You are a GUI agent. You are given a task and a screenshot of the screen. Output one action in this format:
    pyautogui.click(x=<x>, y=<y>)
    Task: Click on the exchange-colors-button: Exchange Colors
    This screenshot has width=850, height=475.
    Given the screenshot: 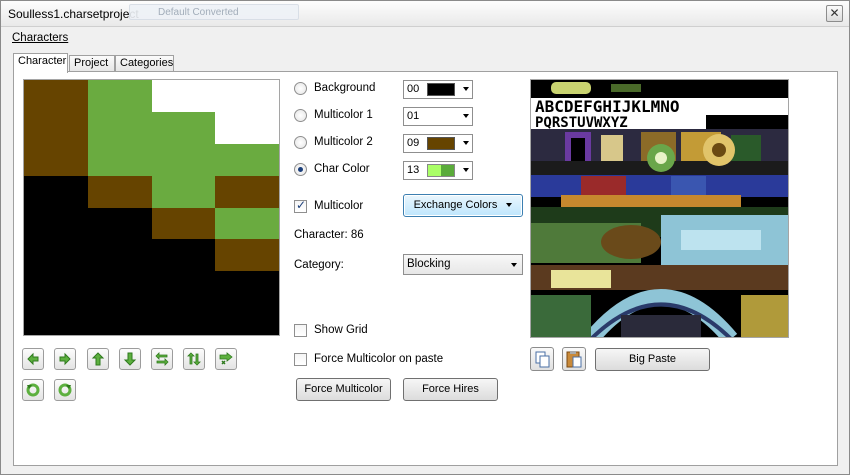 What is the action you would take?
    pyautogui.click(x=463, y=205)
    